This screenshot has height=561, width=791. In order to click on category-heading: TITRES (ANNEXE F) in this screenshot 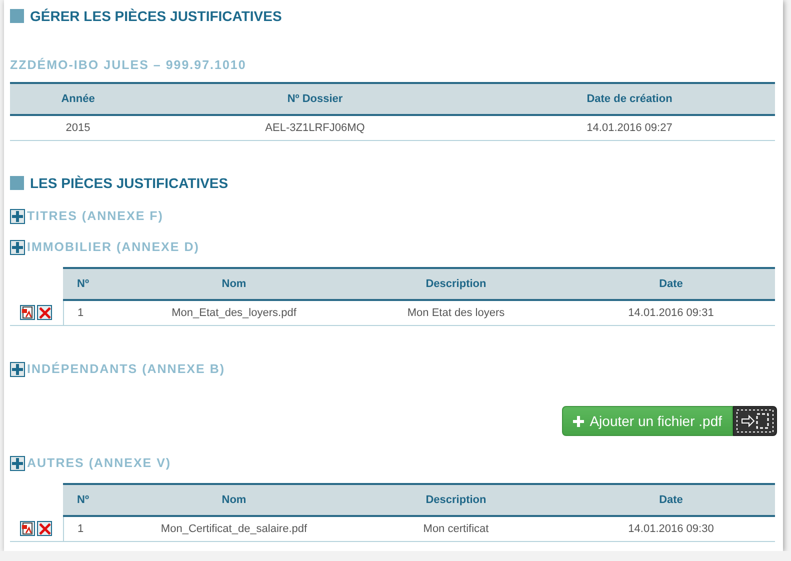, I will do `click(95, 216)`.